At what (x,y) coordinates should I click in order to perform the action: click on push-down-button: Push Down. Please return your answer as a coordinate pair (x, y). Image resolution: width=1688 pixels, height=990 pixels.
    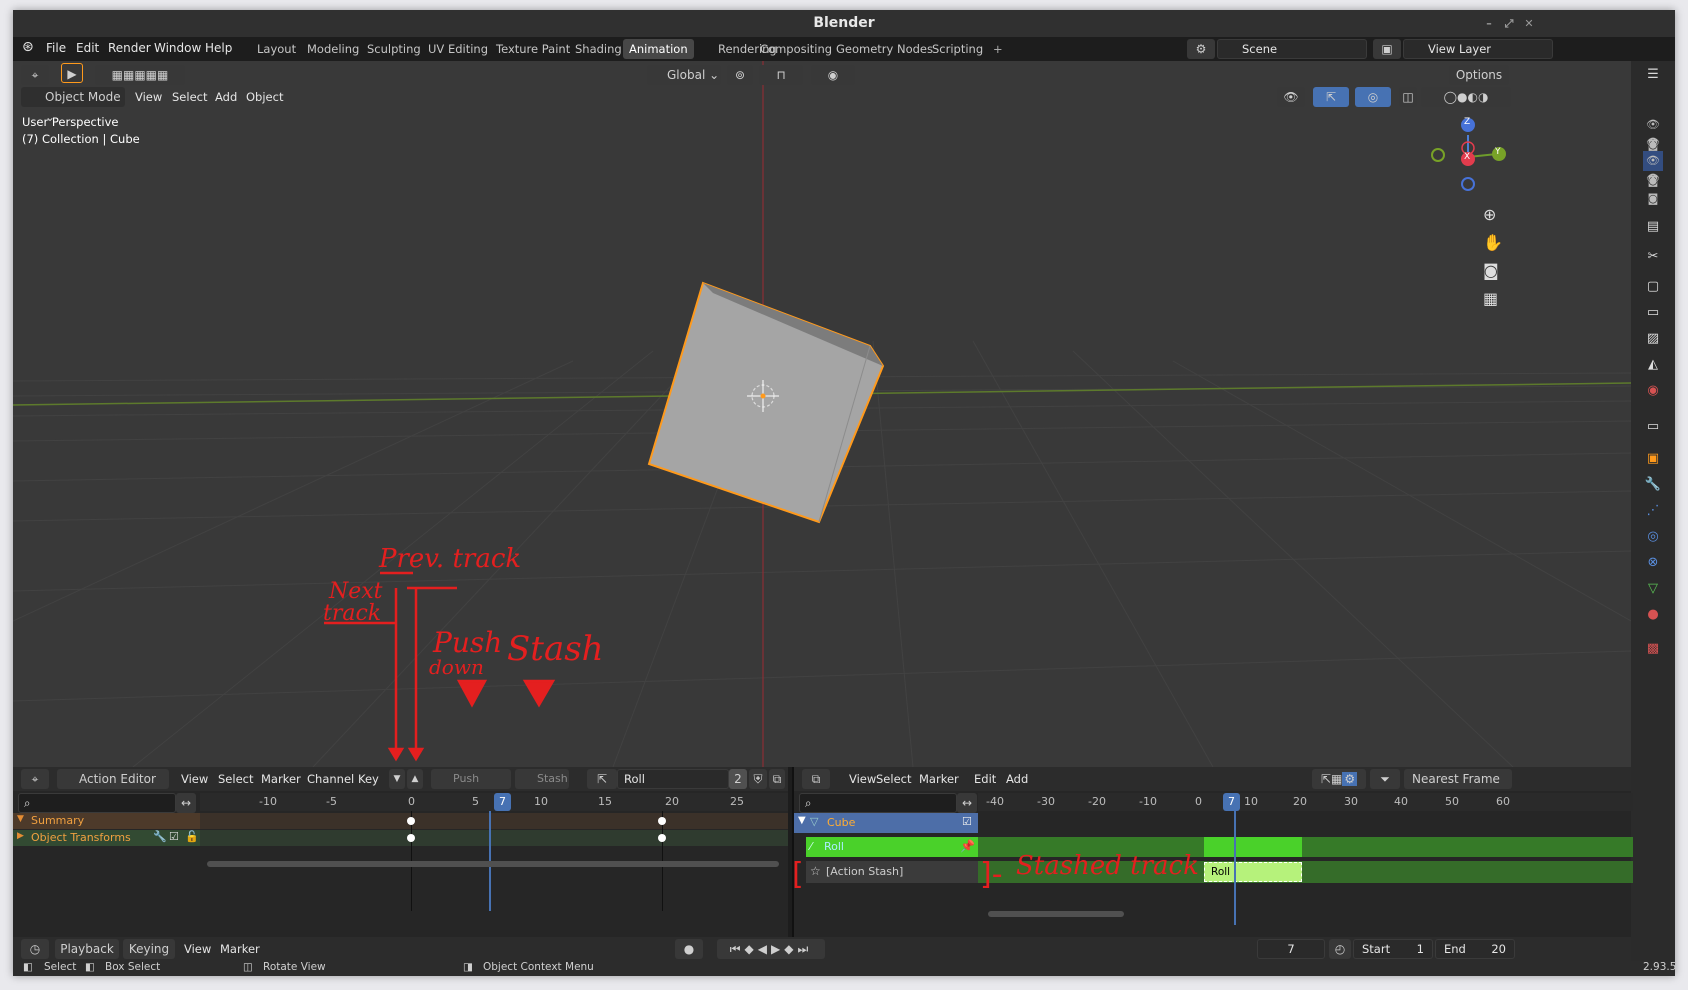
    Looking at the image, I should click on (471, 787).